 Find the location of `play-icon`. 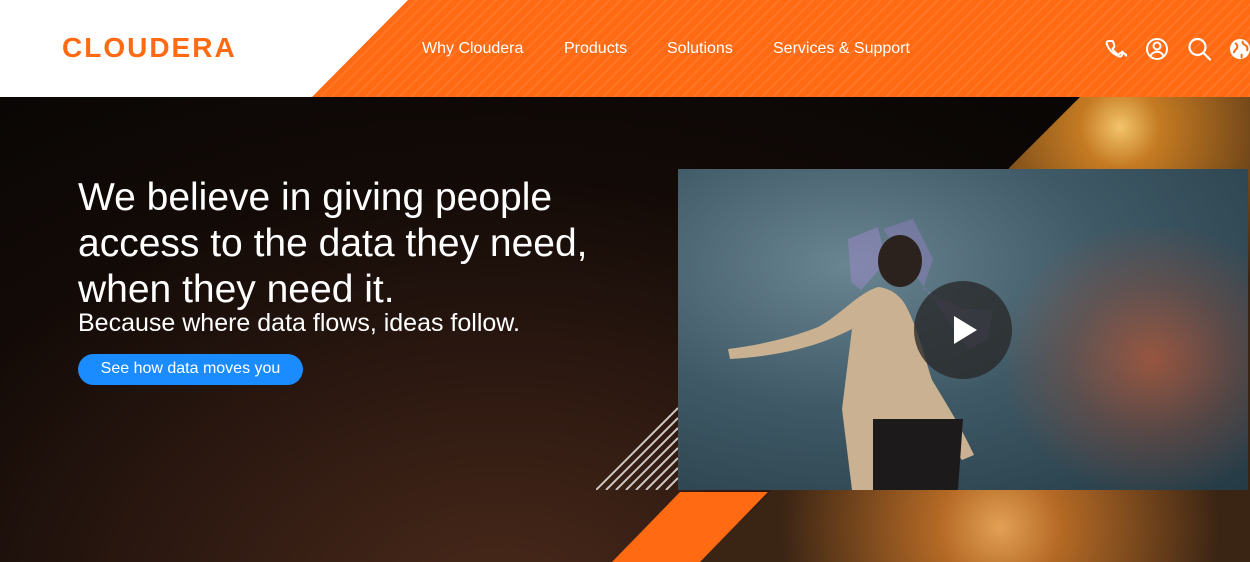

play-icon is located at coordinates (965, 330).